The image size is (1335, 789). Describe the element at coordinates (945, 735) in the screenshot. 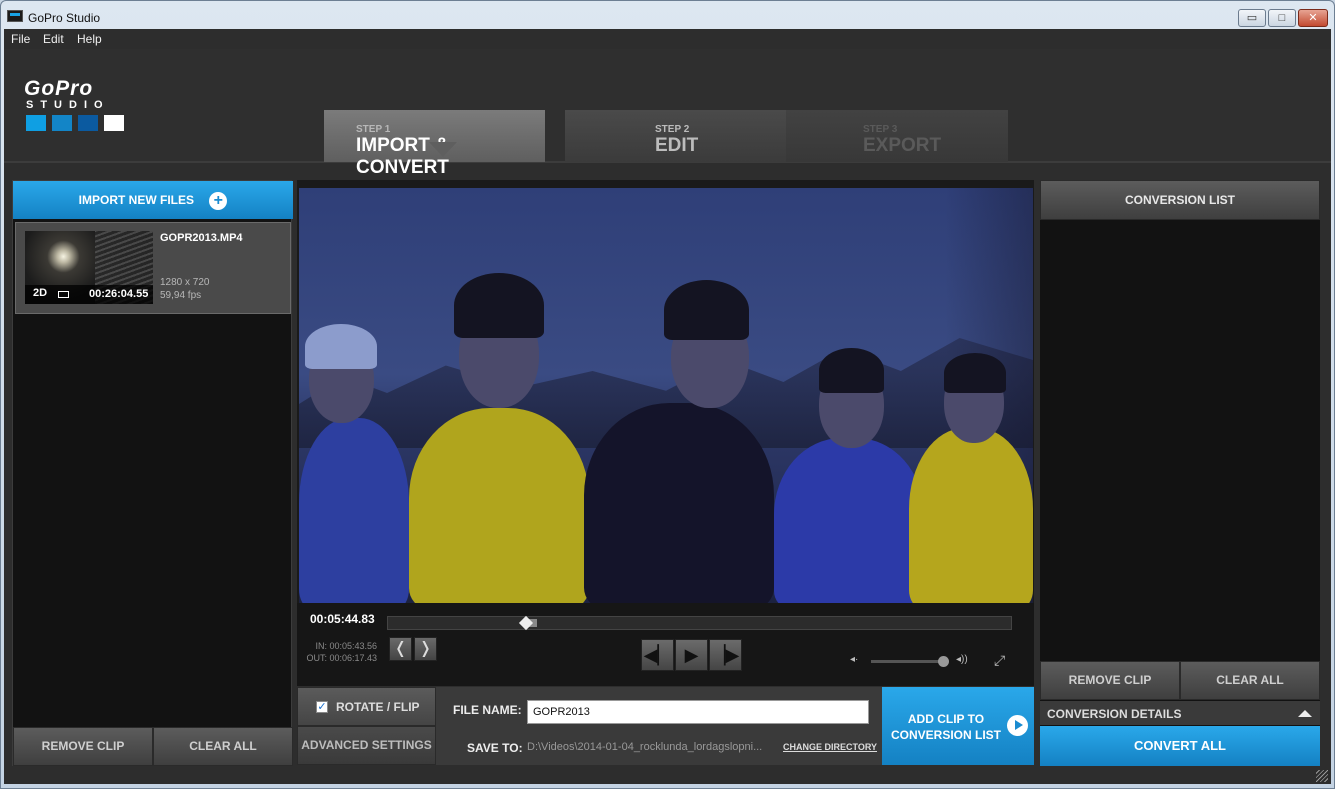

I see `add-clip-label-line2: CONVERSION LIST` at that location.